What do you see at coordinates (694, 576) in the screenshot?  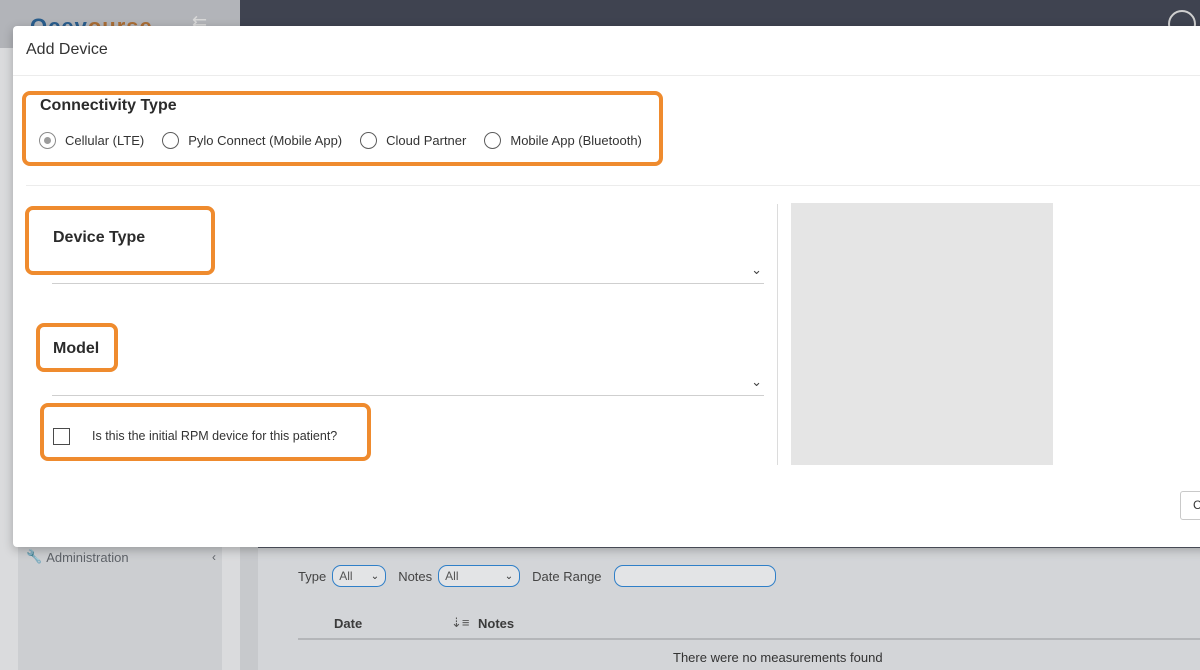 I see `date-range-input` at bounding box center [694, 576].